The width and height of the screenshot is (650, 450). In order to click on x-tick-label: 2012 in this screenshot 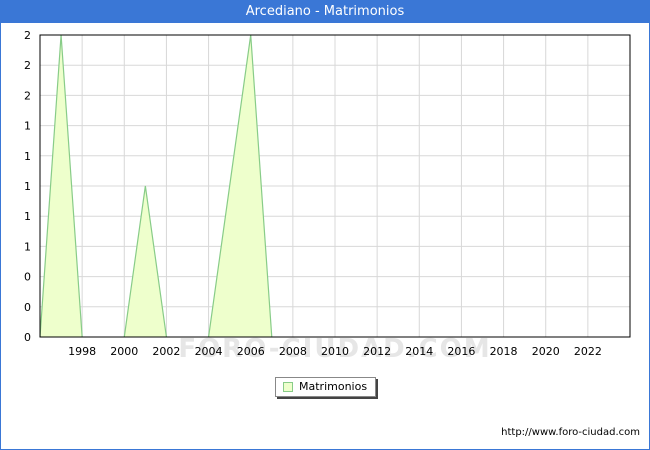, I will do `click(377, 351)`.